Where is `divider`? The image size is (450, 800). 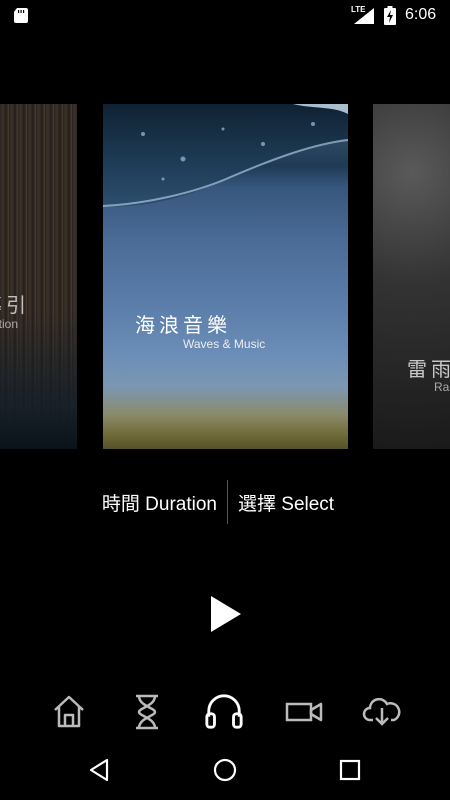 divider is located at coordinates (227, 502).